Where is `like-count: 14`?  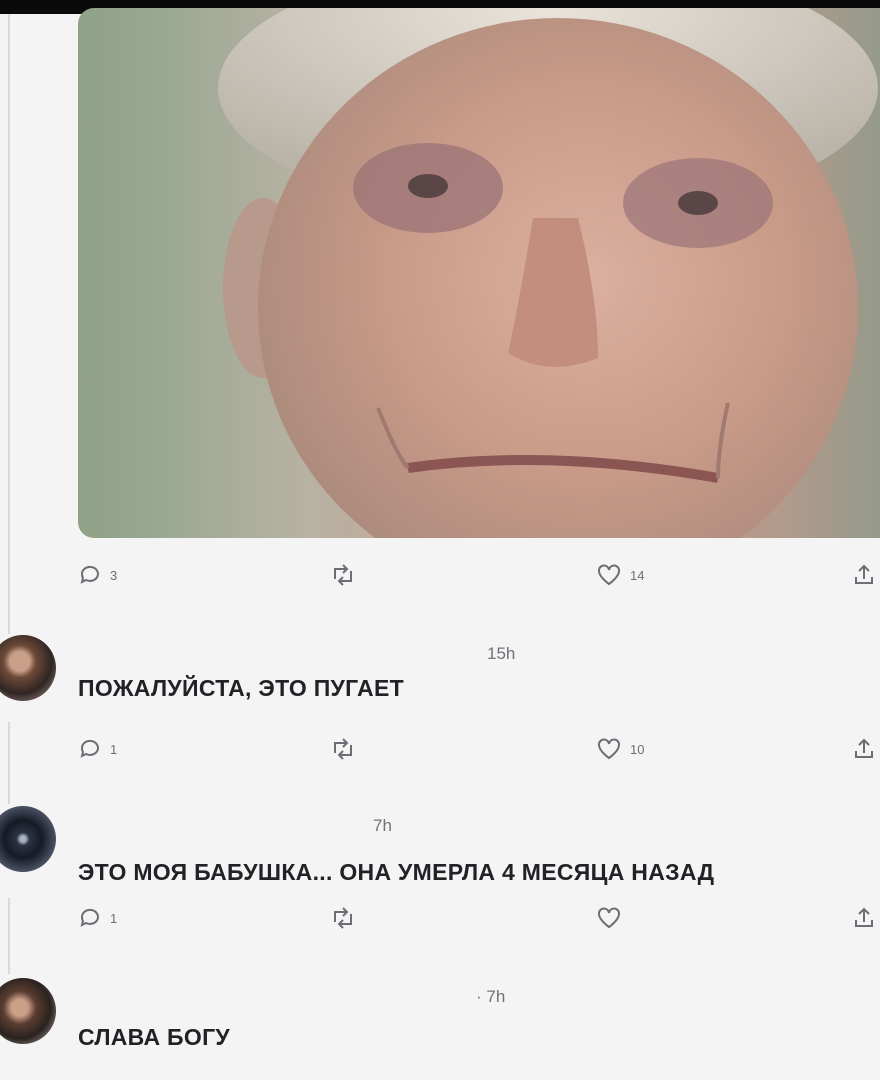 like-count: 14 is located at coordinates (637, 575).